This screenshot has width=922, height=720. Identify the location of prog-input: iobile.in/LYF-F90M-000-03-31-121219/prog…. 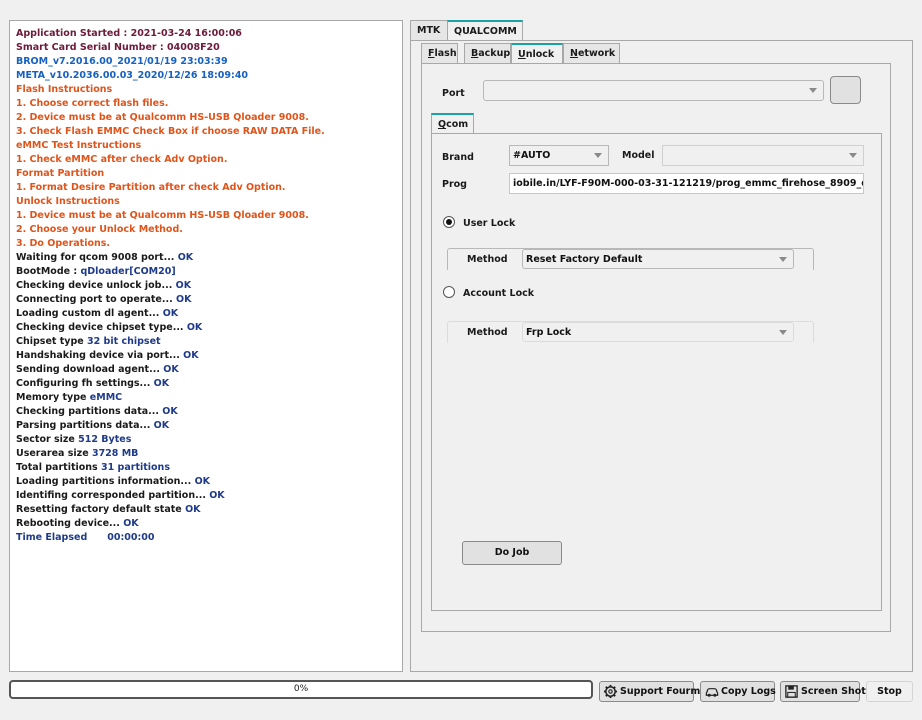
(686, 183).